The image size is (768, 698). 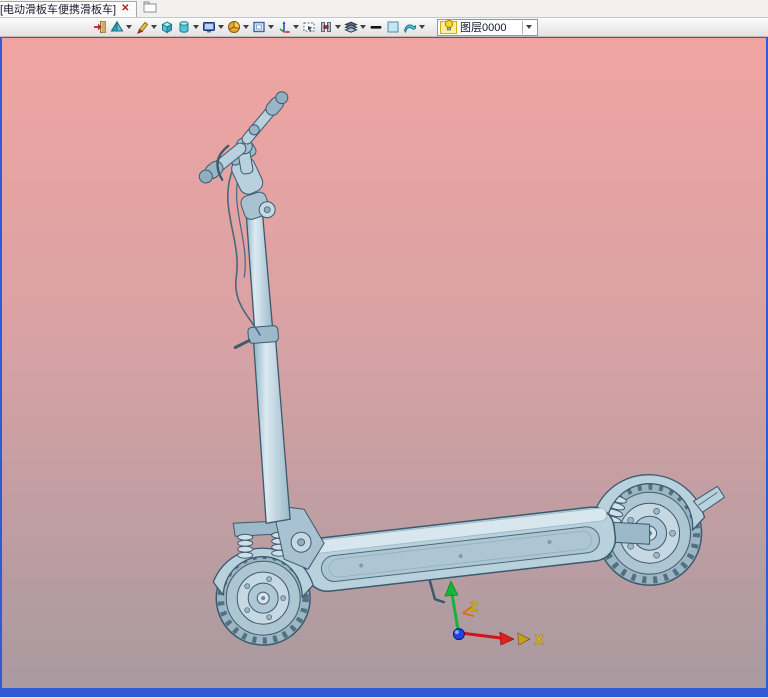 I want to click on chevron-down-icon, so click(x=529, y=27).